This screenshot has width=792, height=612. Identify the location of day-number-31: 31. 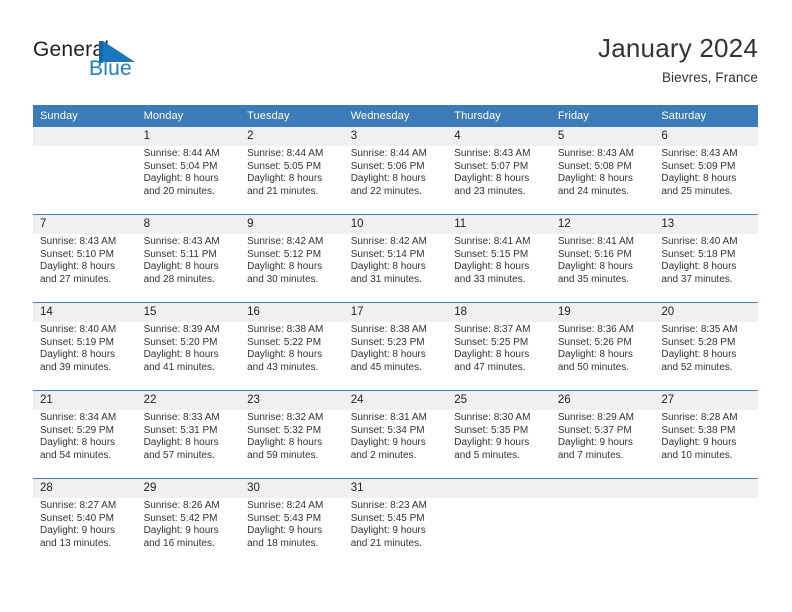
(395, 488).